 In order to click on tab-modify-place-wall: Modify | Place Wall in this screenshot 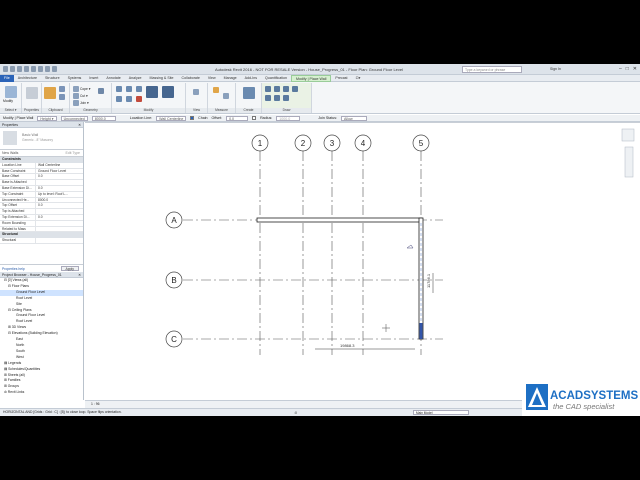, I will do `click(311, 78)`.